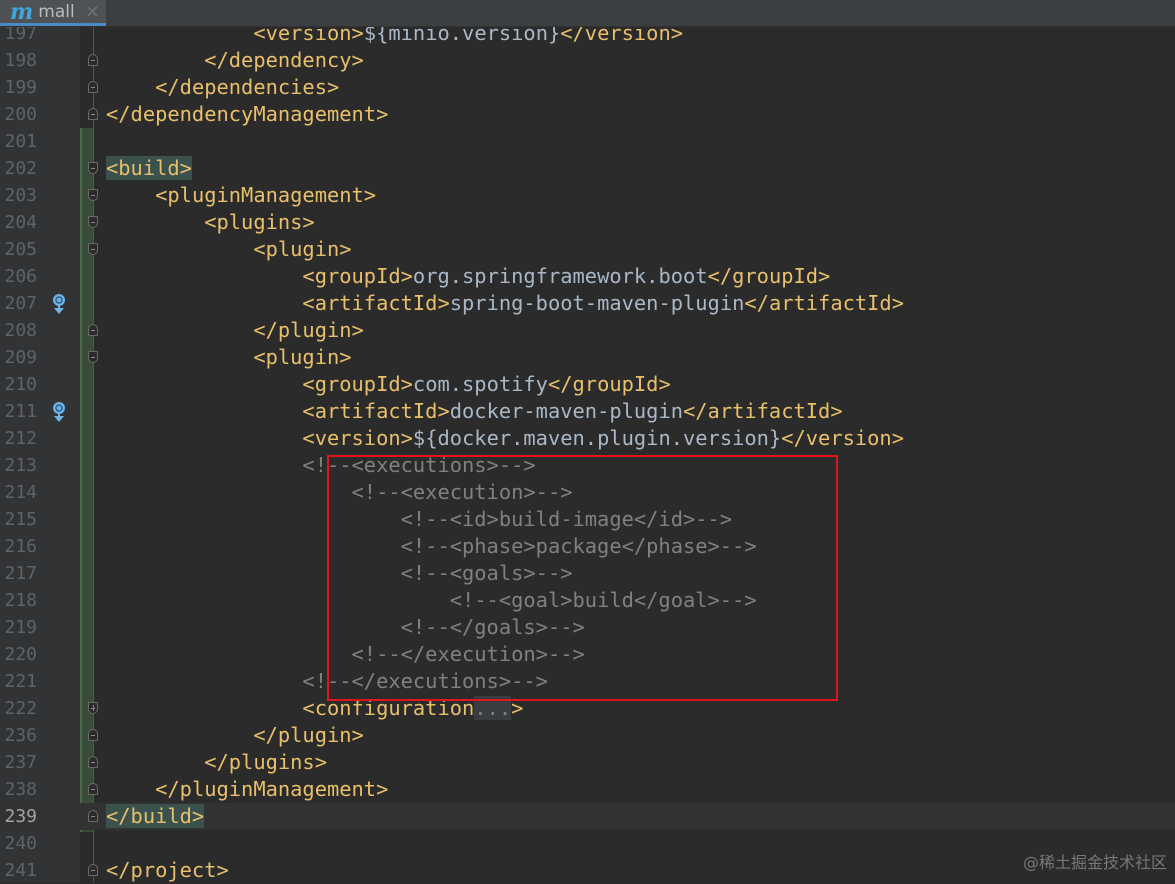  What do you see at coordinates (587, 735) in the screenshot?
I see `code-line: 236 </plugin>` at bounding box center [587, 735].